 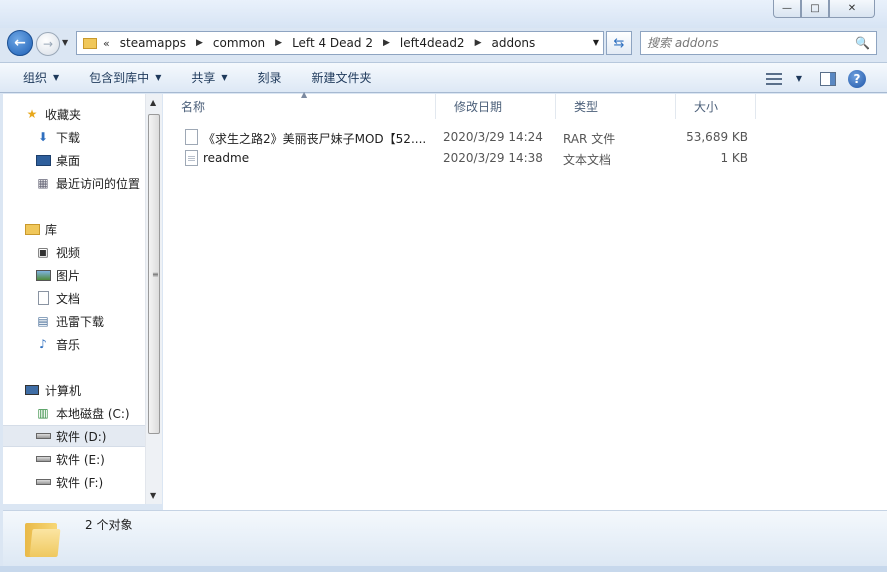 What do you see at coordinates (20, 43) in the screenshot?
I see `back-button: ←` at bounding box center [20, 43].